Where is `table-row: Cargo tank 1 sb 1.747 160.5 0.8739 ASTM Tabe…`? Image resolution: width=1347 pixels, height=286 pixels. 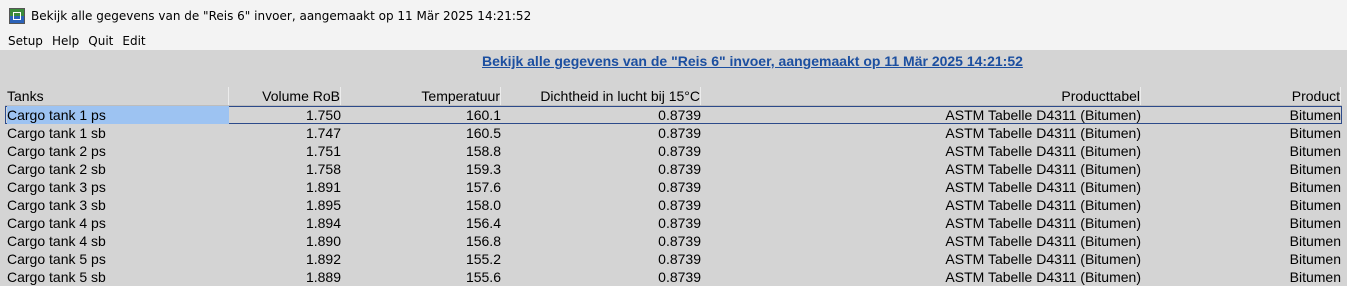
table-row: Cargo tank 1 sb 1.747 160.5 0.8739 ASTM Tabe… is located at coordinates (673, 133).